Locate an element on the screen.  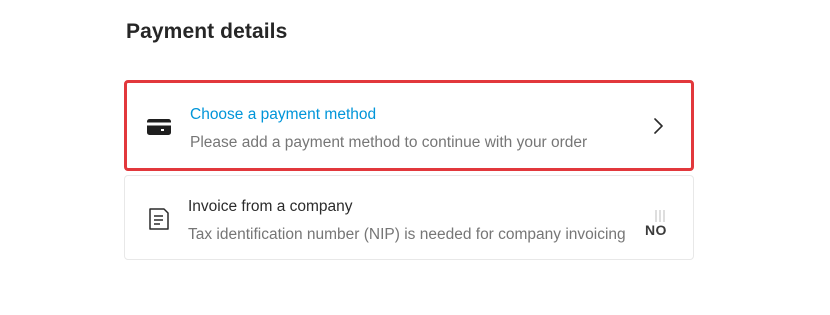
page-title: Payment details is located at coordinates (207, 31).